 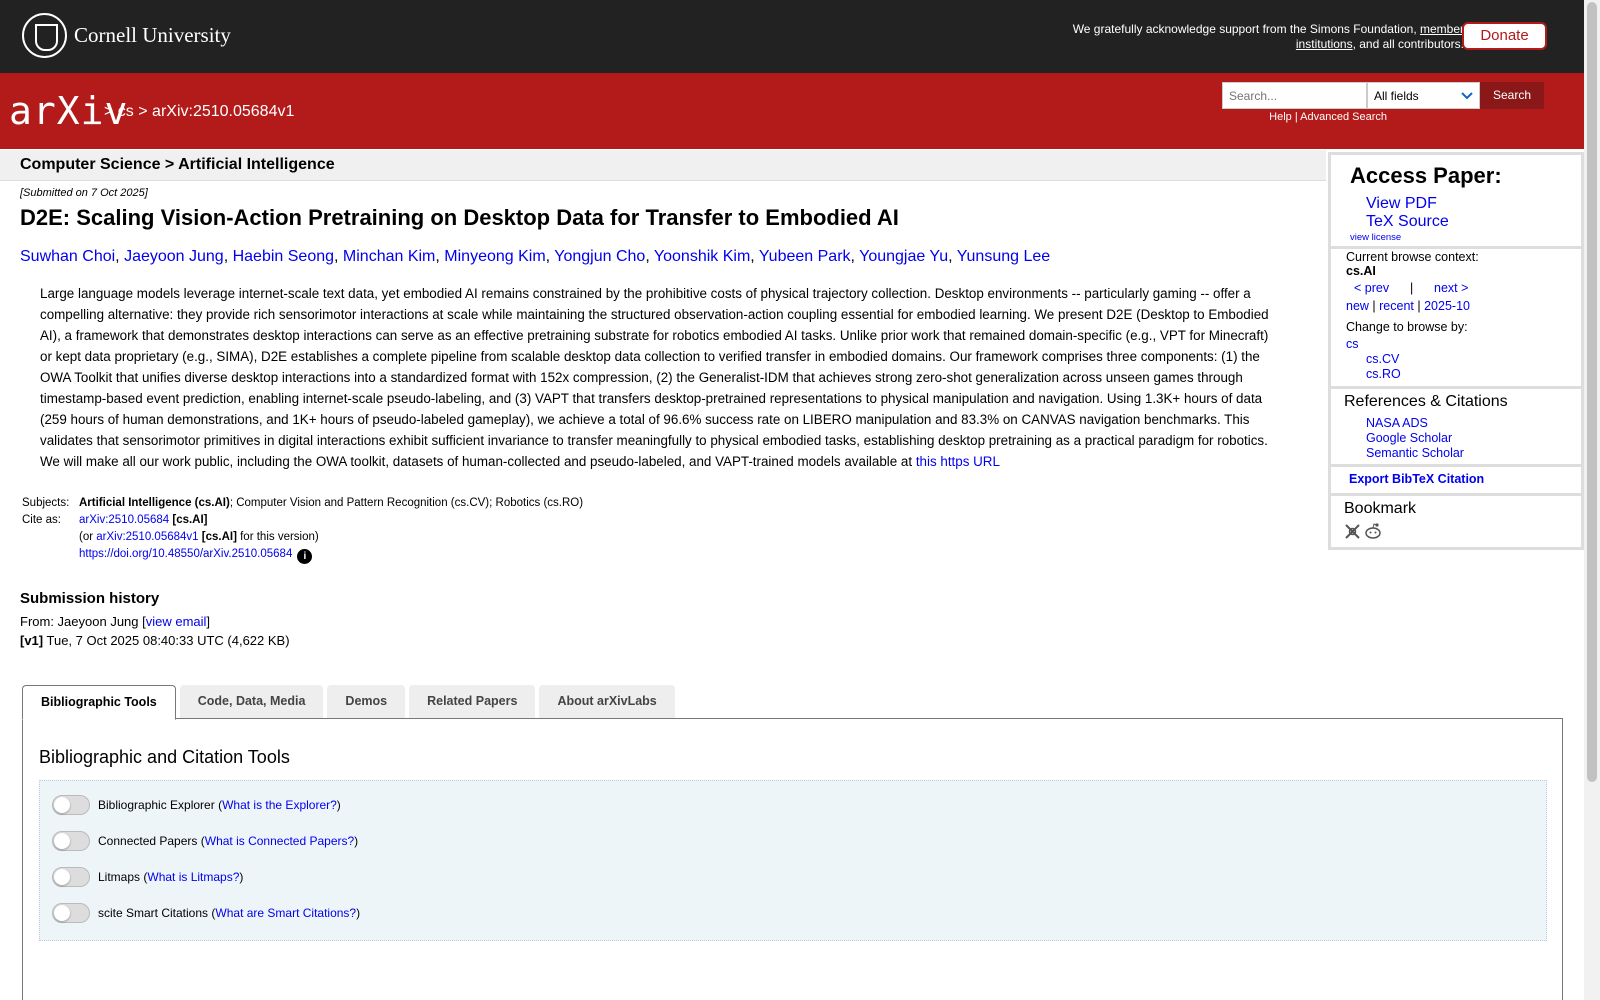 What do you see at coordinates (1401, 204) in the screenshot?
I see `view-pdf-link: View PDF` at bounding box center [1401, 204].